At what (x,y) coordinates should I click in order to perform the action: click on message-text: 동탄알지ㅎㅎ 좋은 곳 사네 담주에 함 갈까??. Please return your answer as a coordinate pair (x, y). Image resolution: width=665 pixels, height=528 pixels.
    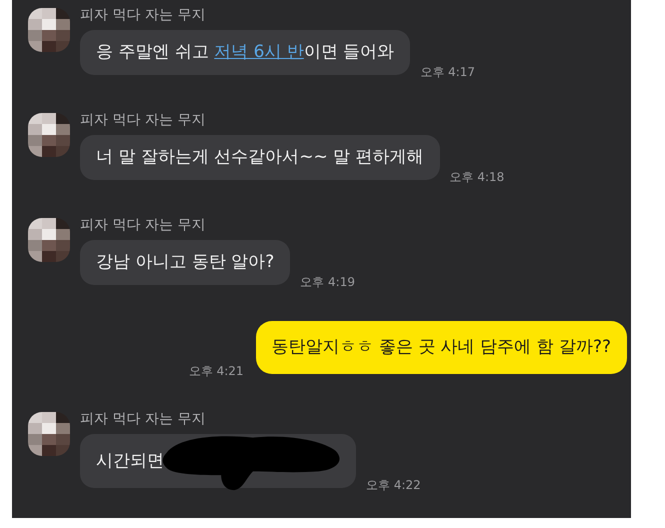
    Looking at the image, I should click on (441, 347).